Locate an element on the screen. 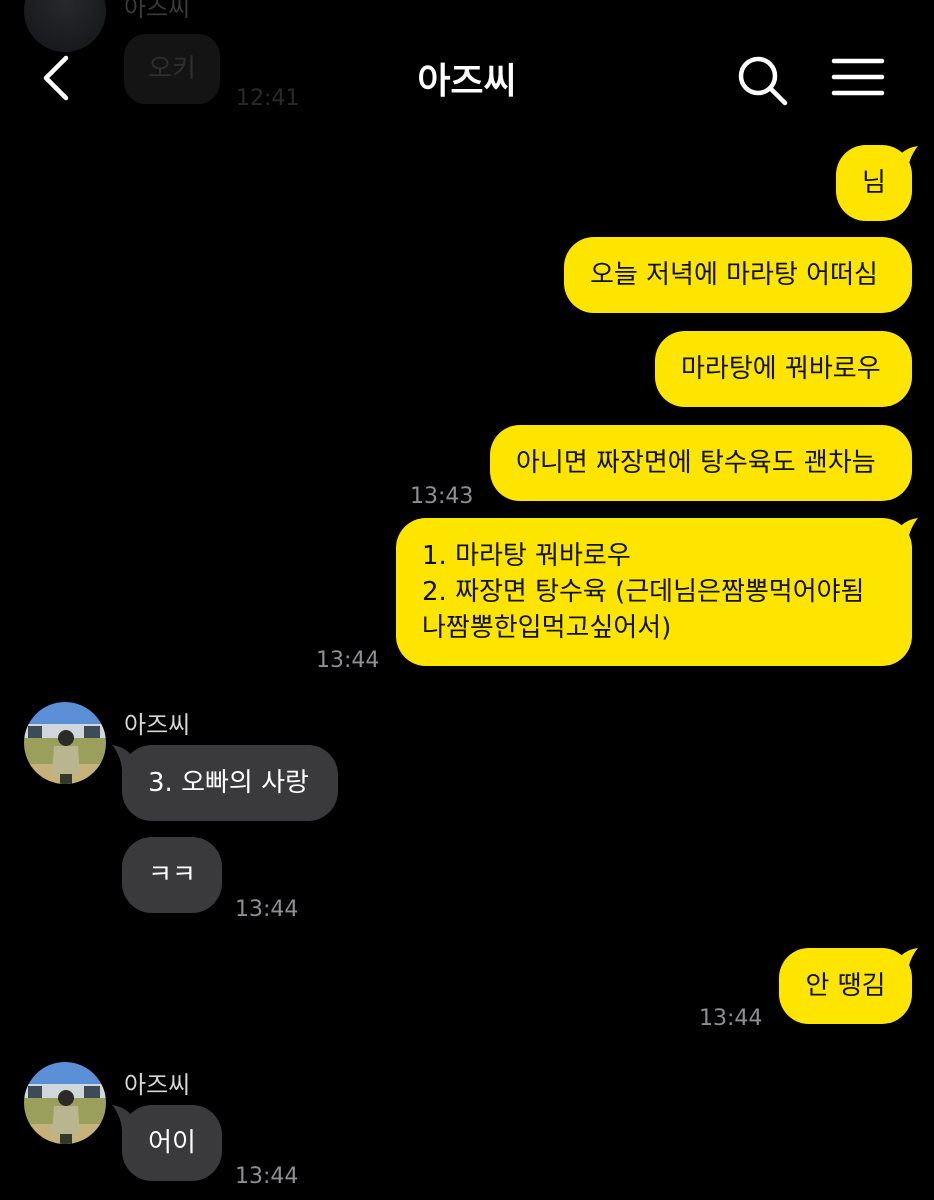  search-button is located at coordinates (762, 80).